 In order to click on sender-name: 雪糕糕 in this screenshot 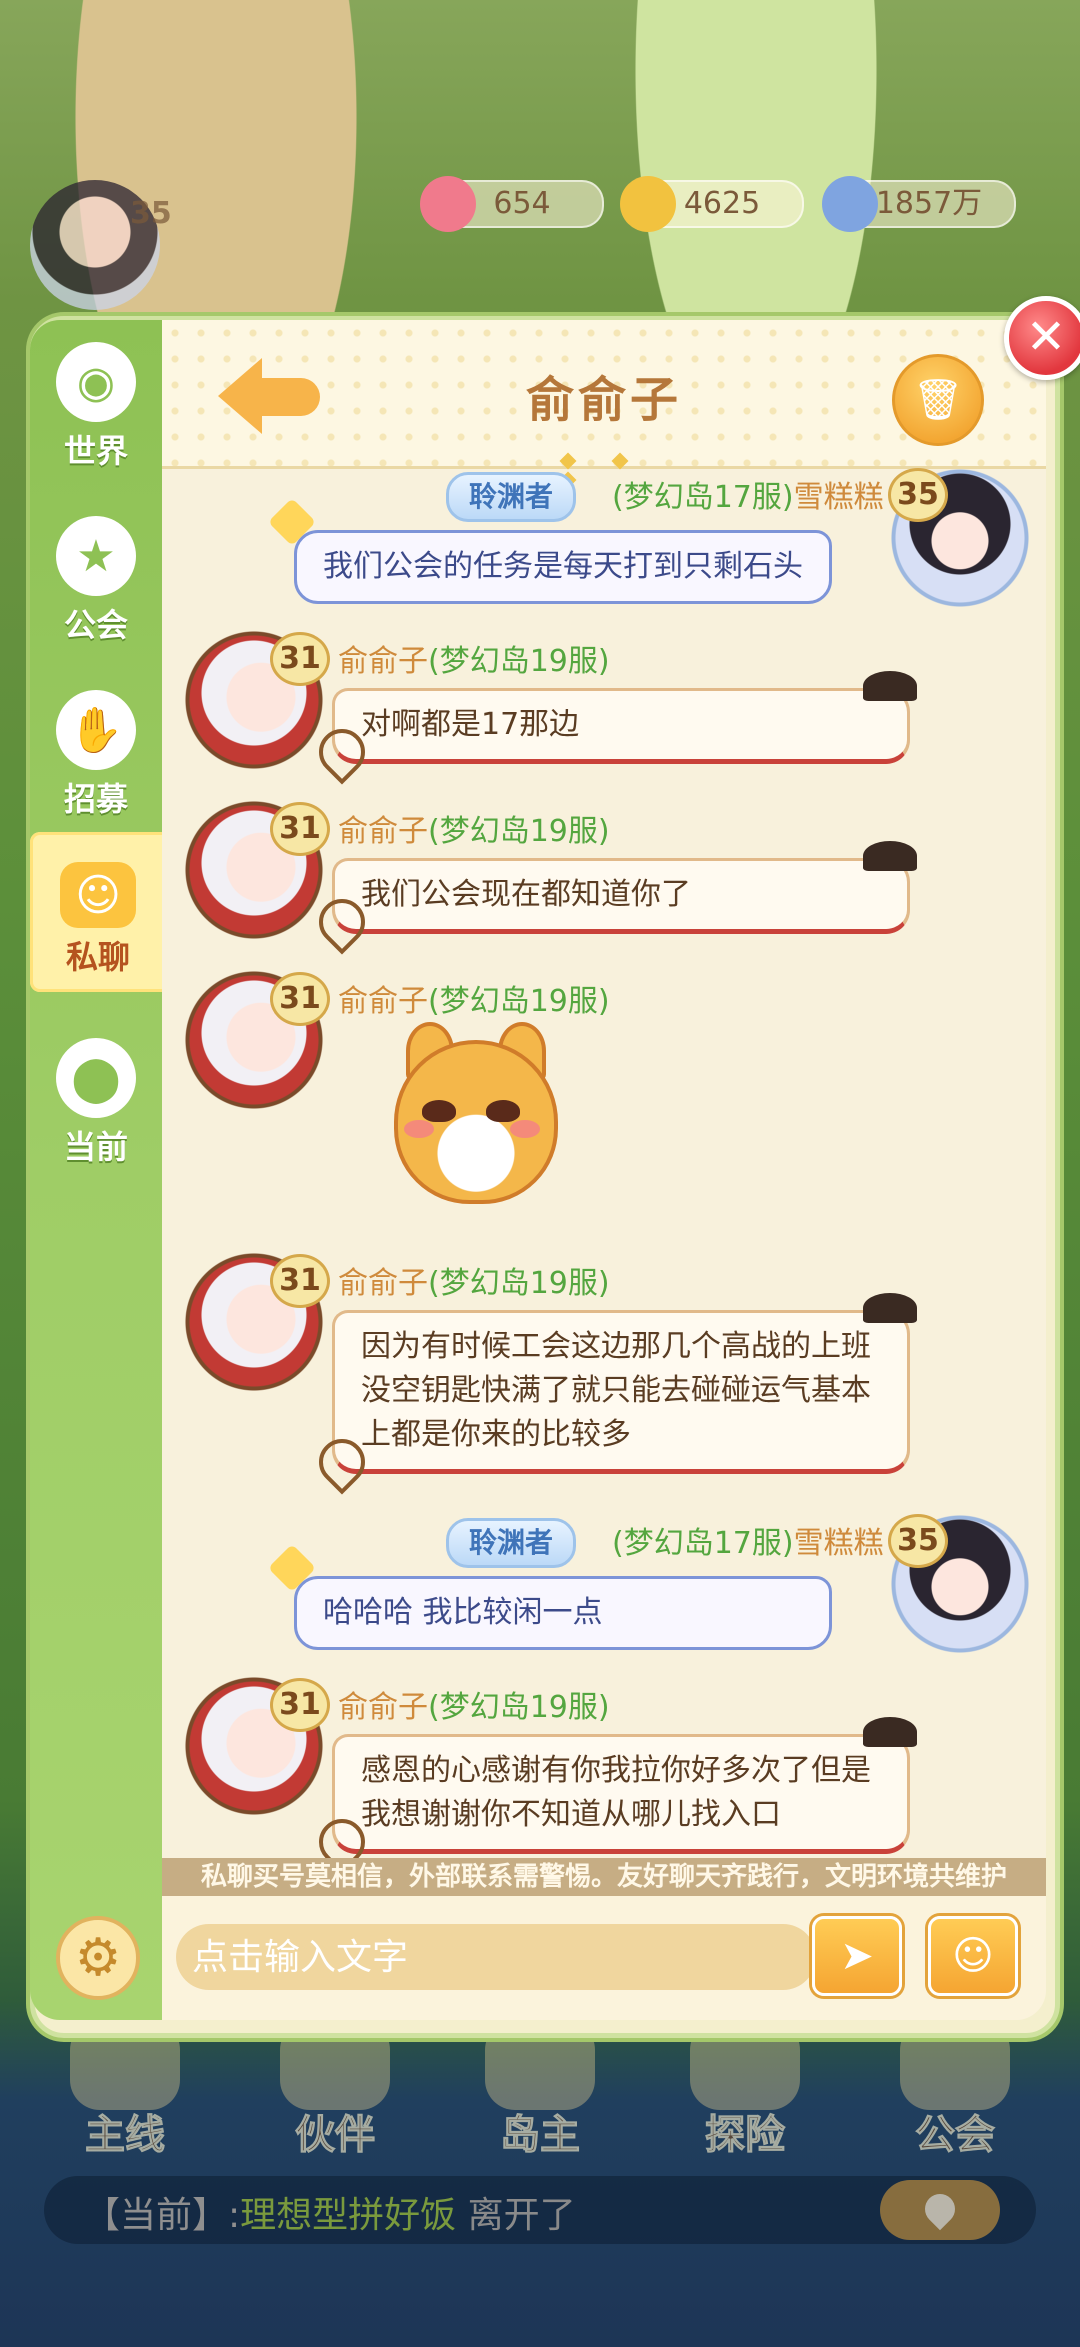, I will do `click(838, 1543)`.